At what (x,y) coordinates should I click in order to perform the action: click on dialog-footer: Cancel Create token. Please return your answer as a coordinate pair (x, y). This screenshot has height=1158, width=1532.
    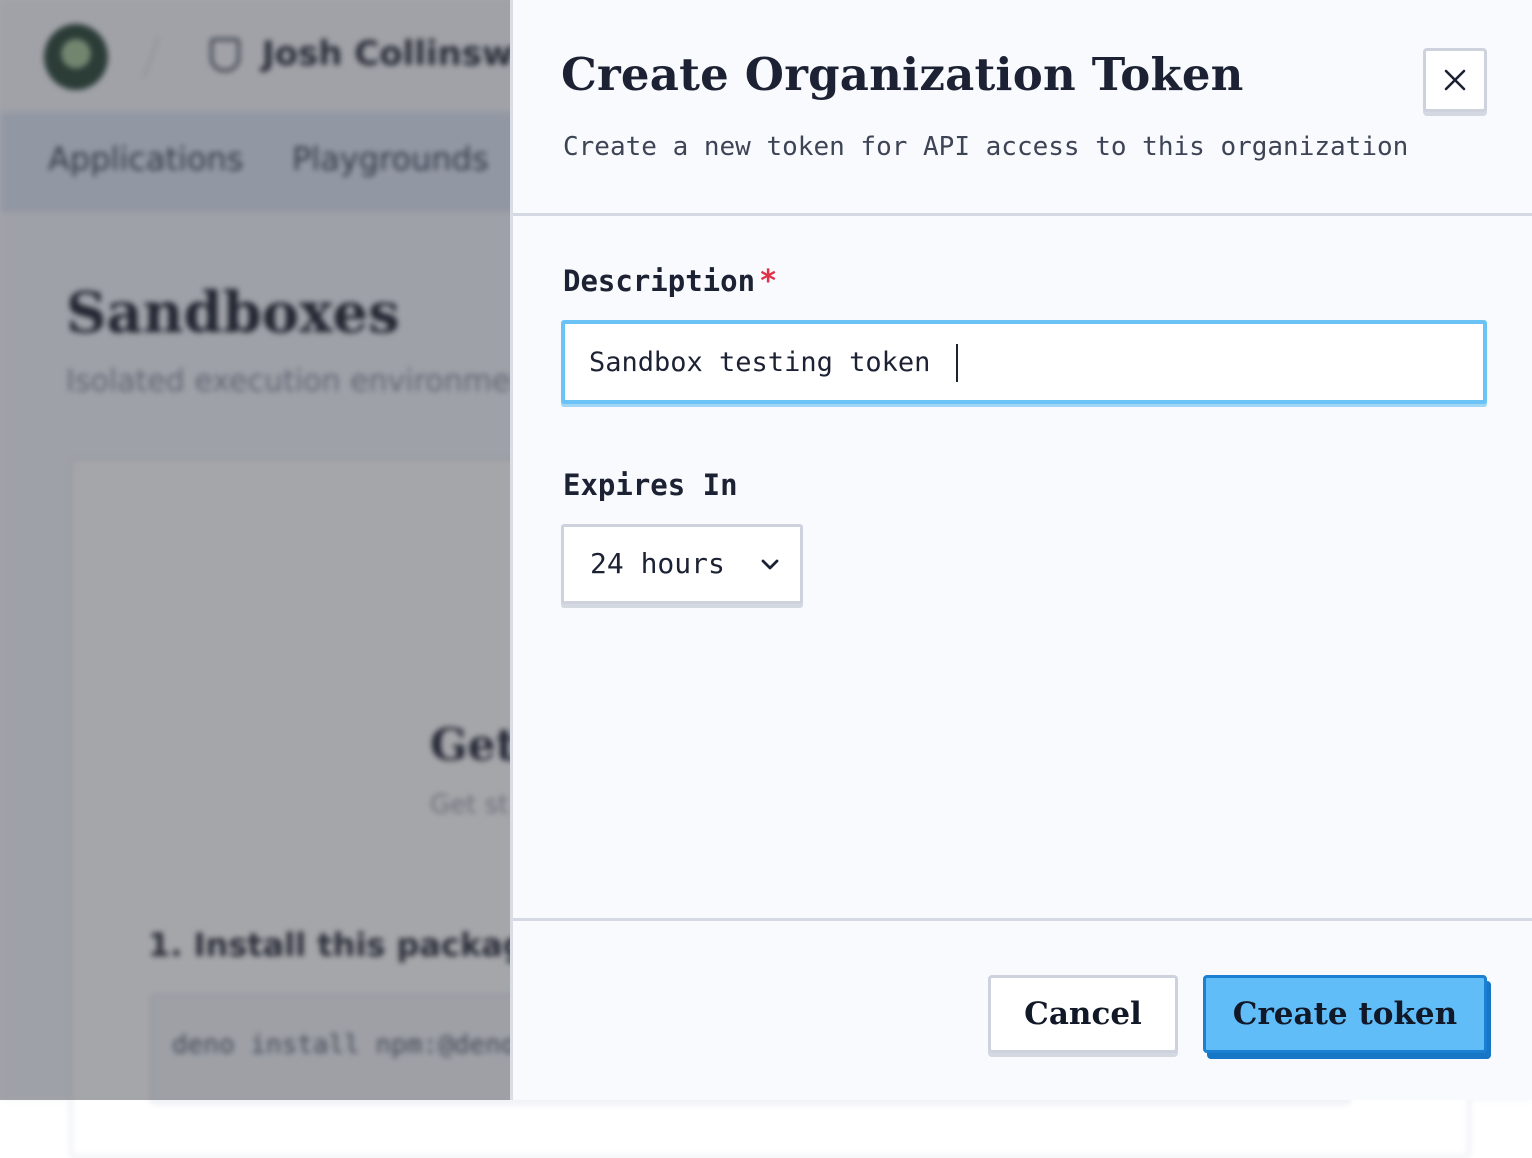
    Looking at the image, I should click on (1022, 1009).